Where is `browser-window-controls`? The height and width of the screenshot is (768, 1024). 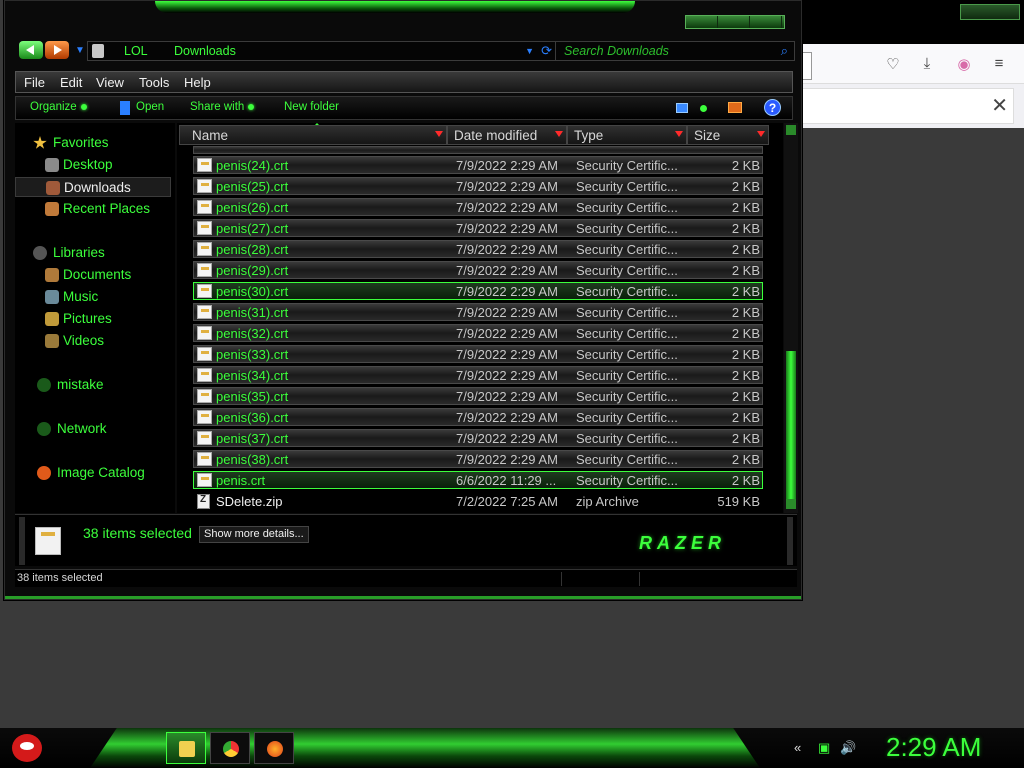 browser-window-controls is located at coordinates (990, 12).